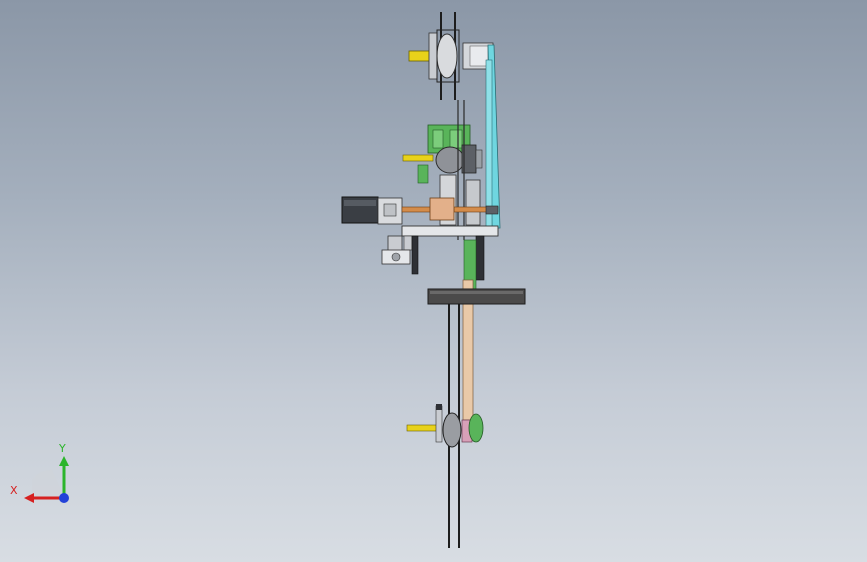 This screenshot has height=562, width=867. What do you see at coordinates (476, 296) in the screenshot?
I see `cross-beam` at bounding box center [476, 296].